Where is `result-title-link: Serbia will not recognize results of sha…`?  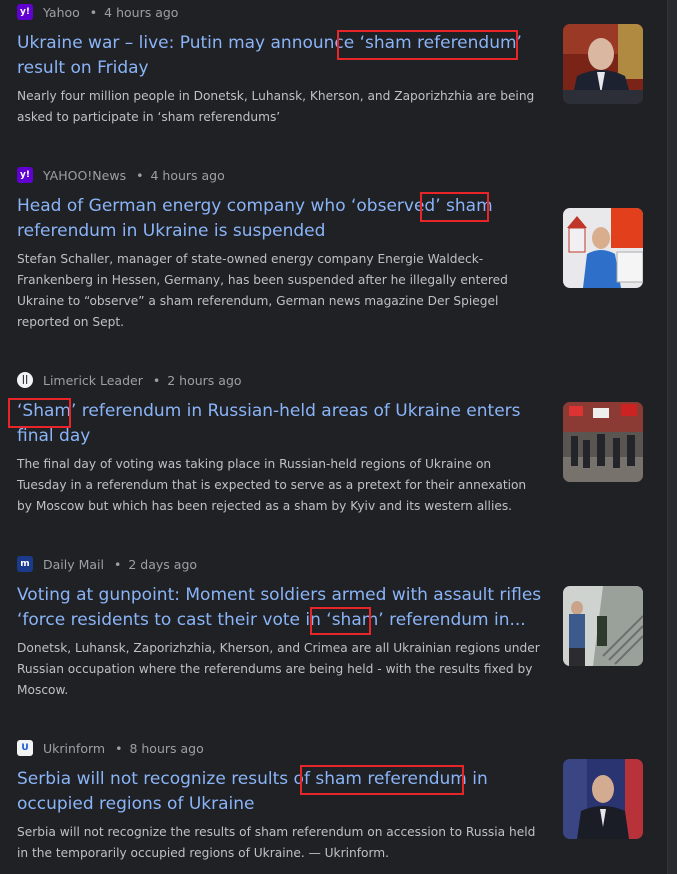
result-title-link: Serbia will not recognize results of sha… is located at coordinates (282, 792).